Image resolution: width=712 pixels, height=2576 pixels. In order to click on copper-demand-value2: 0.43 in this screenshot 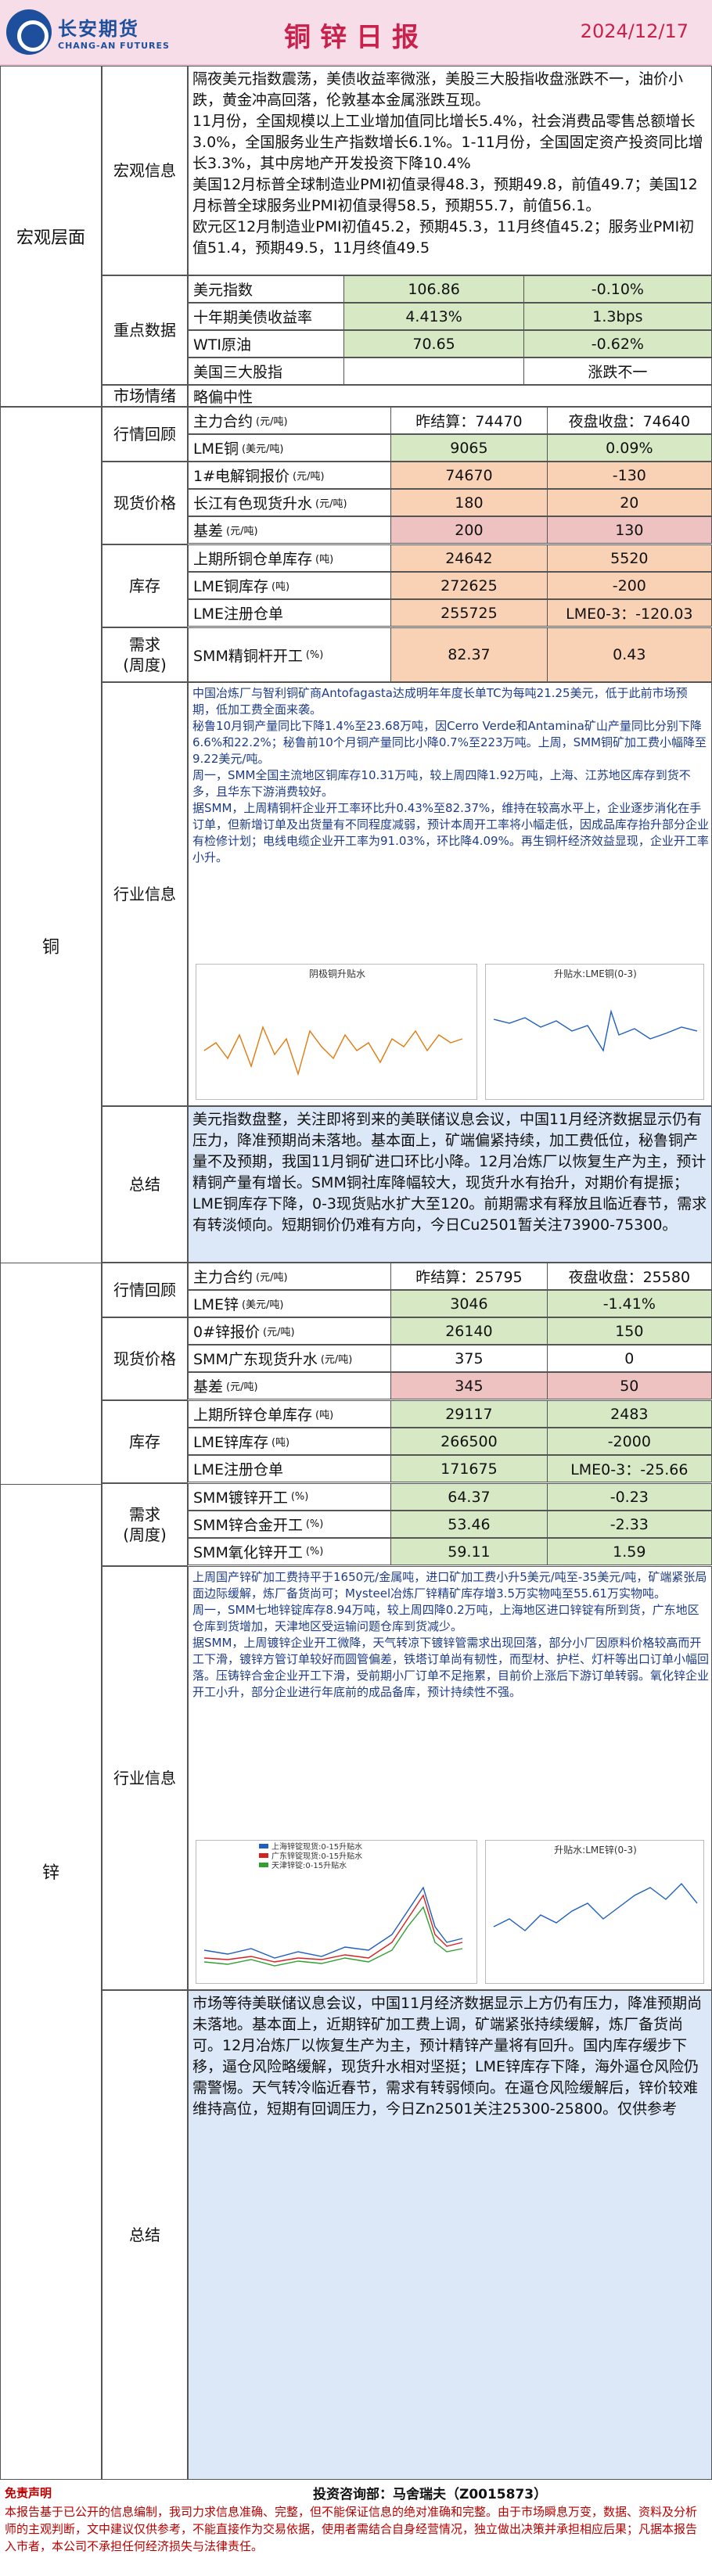, I will do `click(629, 654)`.